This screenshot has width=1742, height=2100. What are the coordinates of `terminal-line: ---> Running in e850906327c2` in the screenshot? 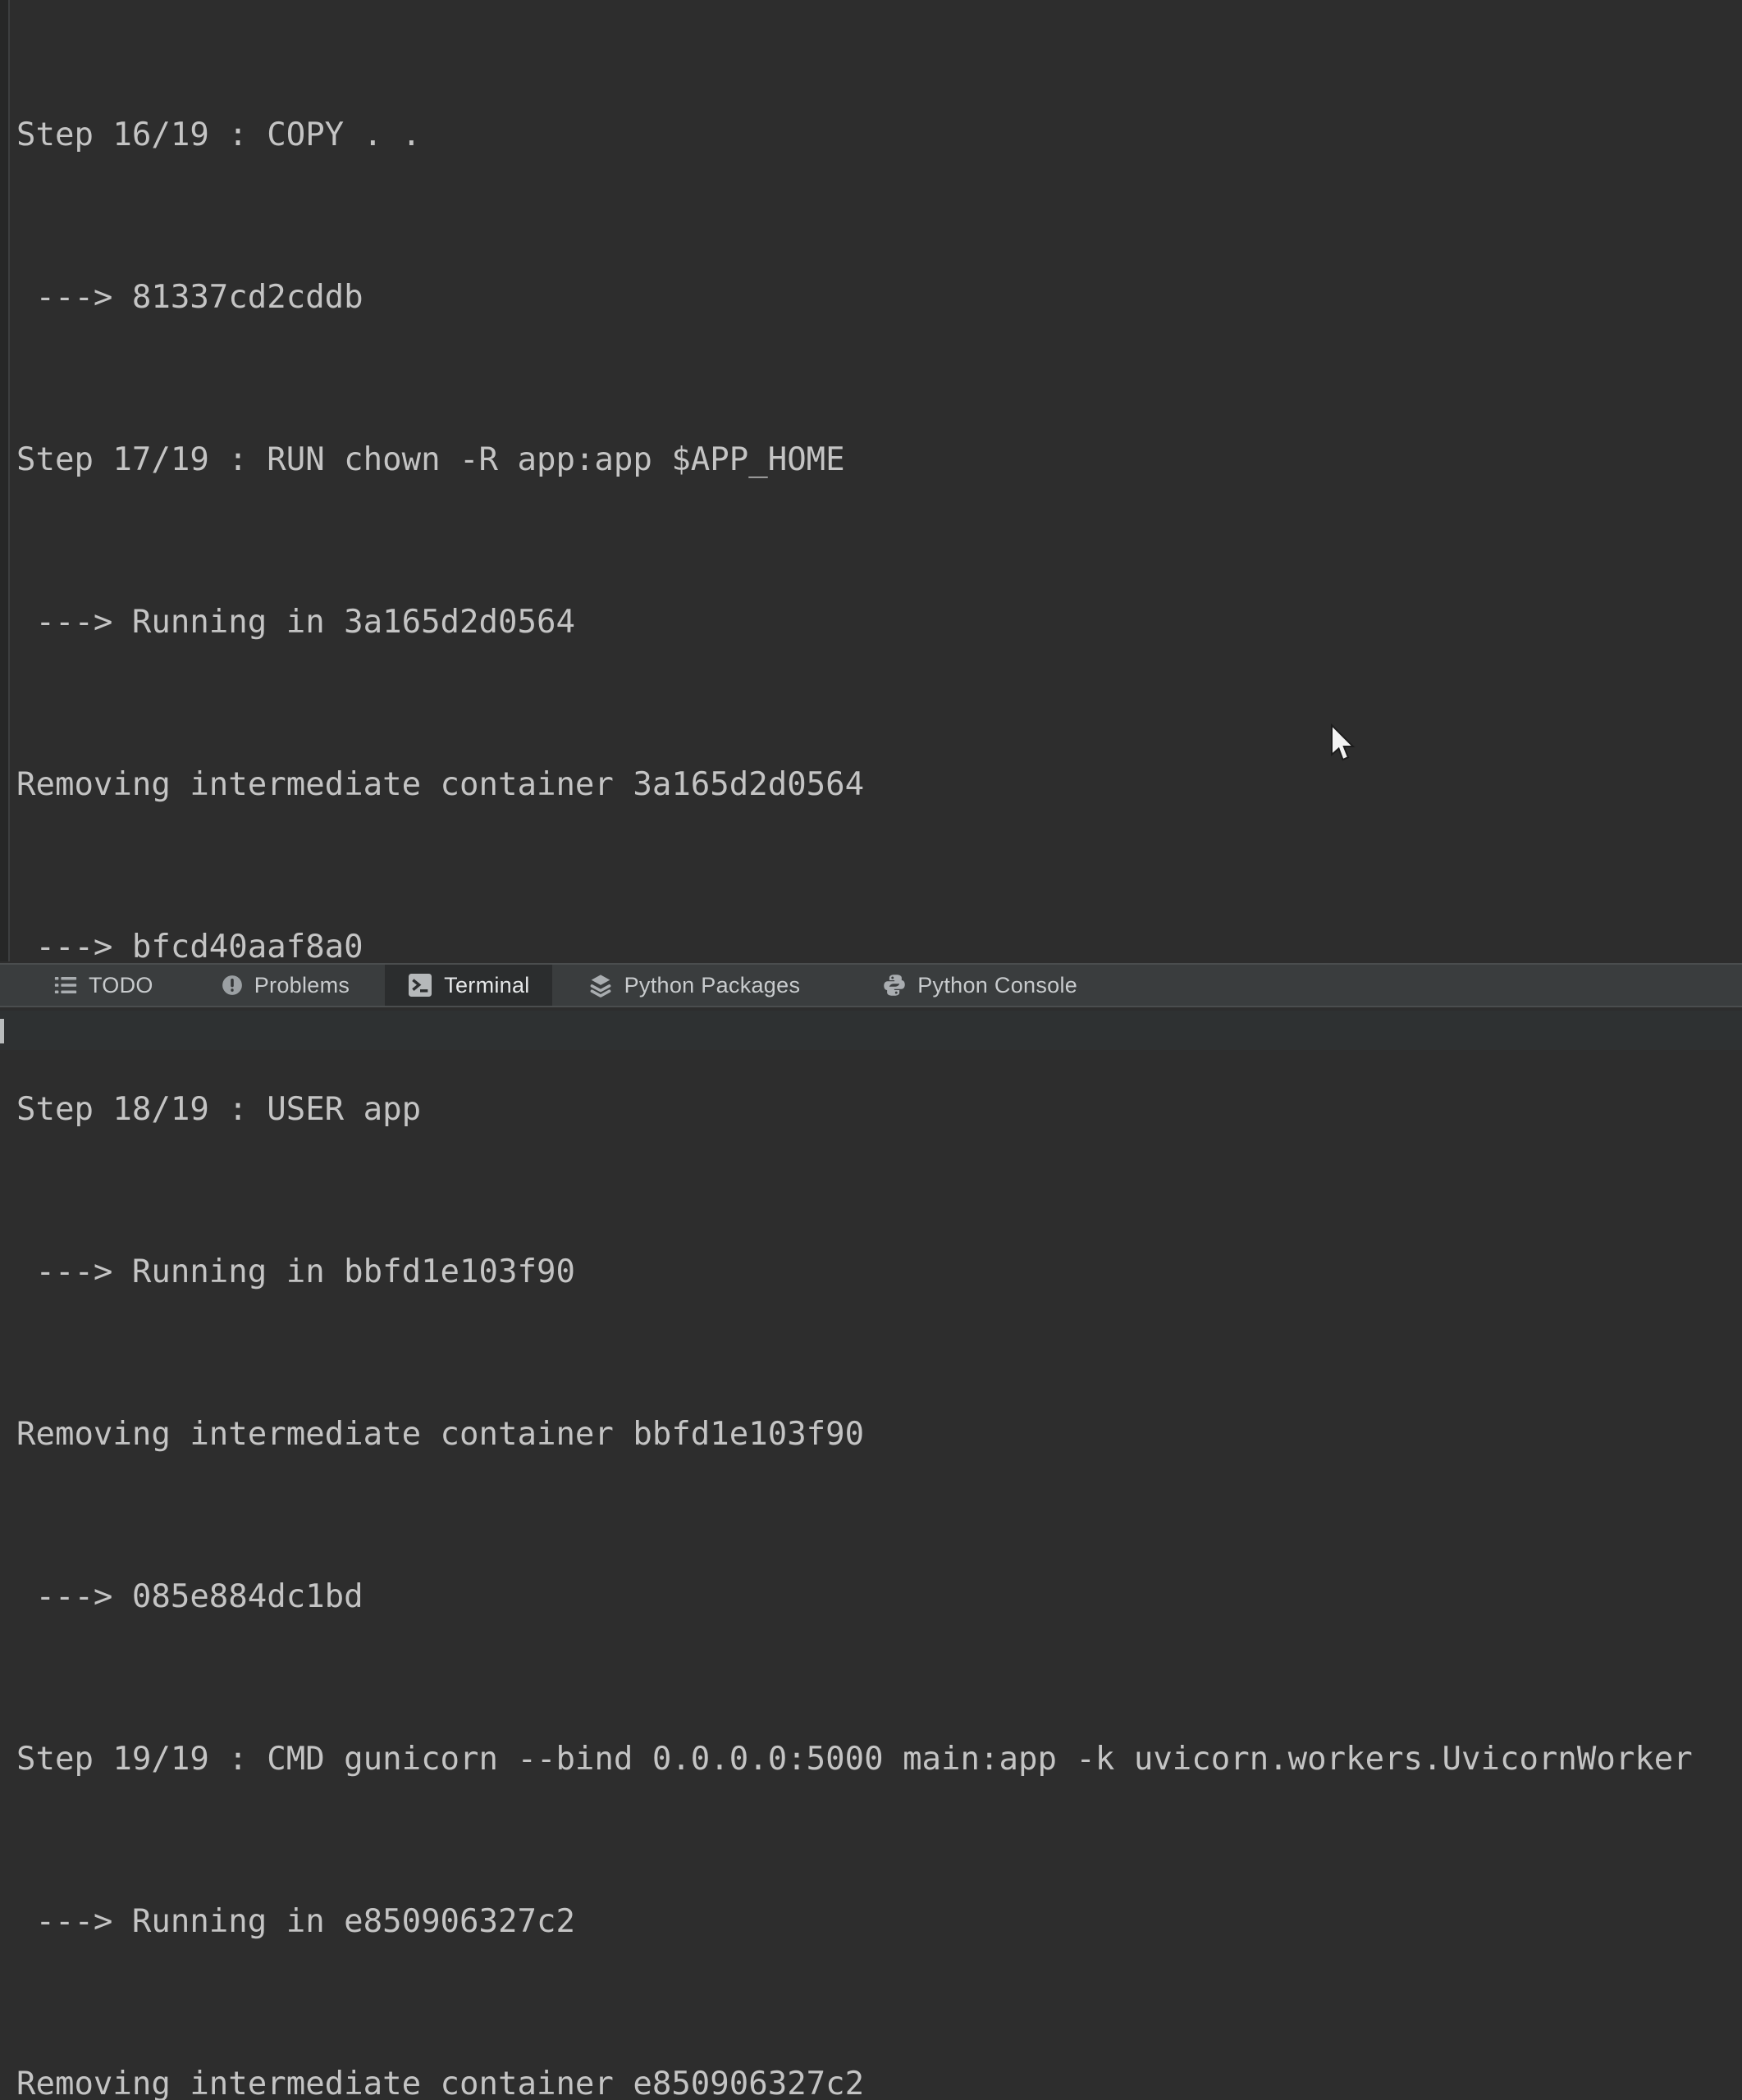 It's located at (296, 1921).